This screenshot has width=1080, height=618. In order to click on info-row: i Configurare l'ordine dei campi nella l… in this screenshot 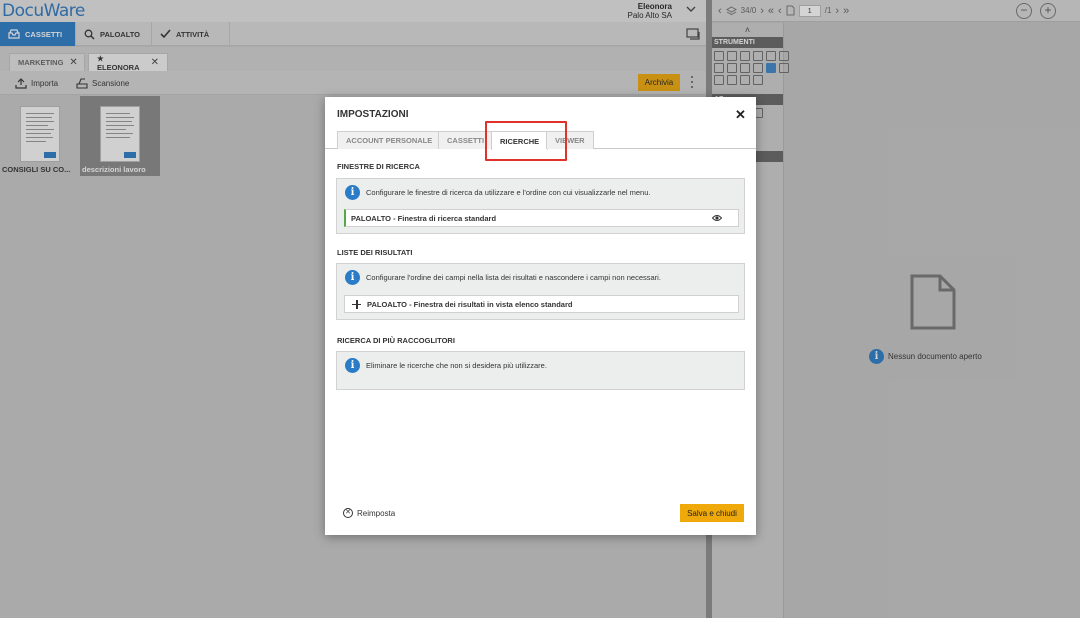, I will do `click(503, 277)`.